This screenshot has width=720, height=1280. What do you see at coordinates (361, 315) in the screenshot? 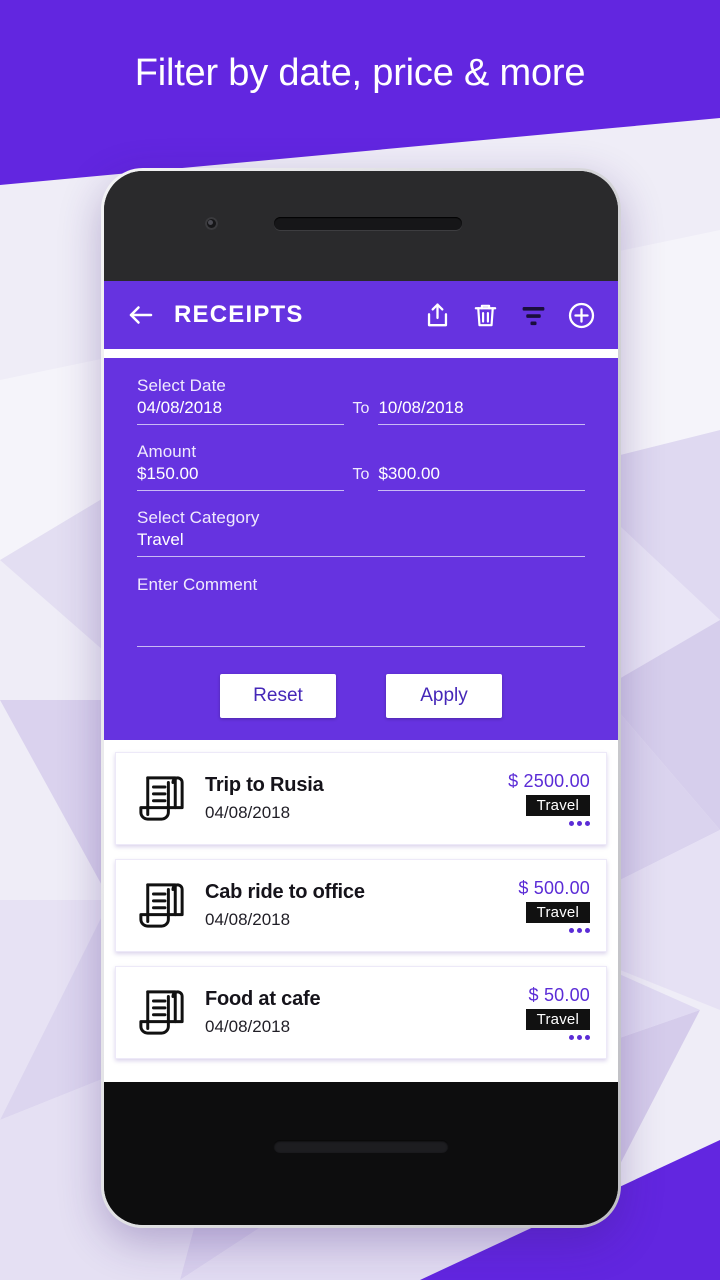
I see `app-bar: RECEIPTS` at bounding box center [361, 315].